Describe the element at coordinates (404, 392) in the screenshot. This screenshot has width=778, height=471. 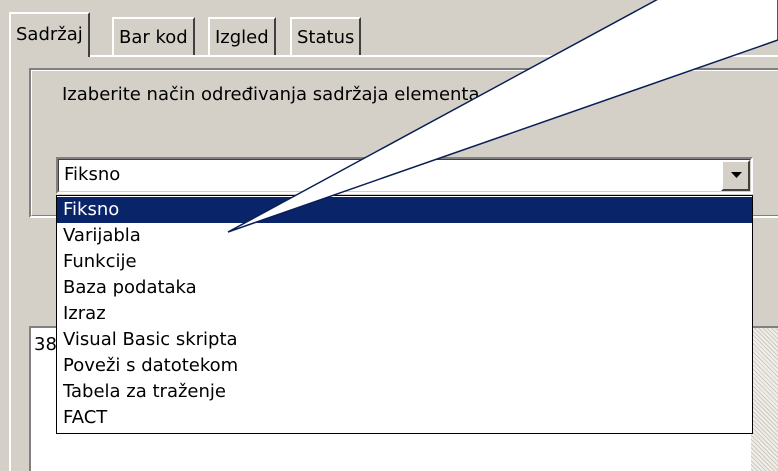
I see `dropdown-item-tabela-za-trazenje: Tabela za traženje` at that location.